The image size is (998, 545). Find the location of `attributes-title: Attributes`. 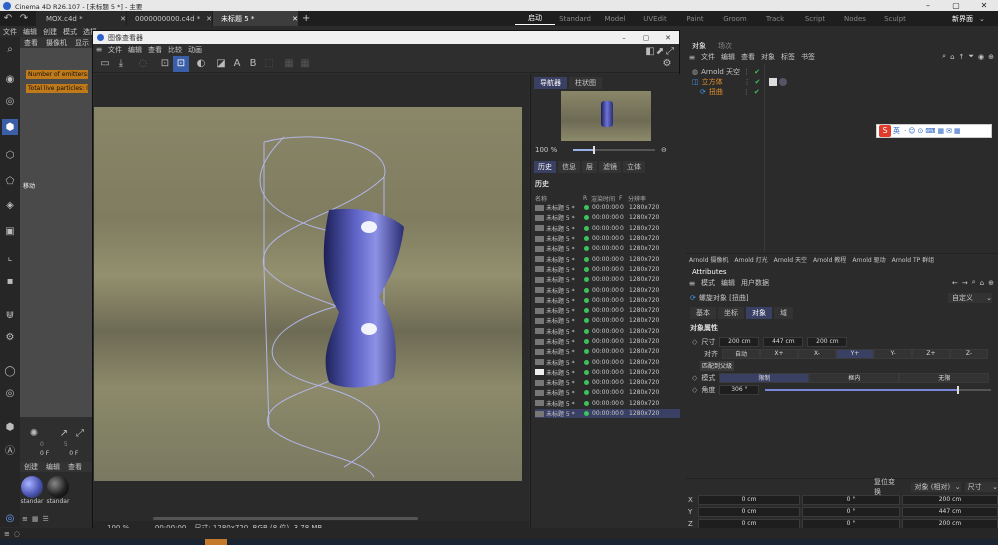

attributes-title: Attributes is located at coordinates (709, 272).